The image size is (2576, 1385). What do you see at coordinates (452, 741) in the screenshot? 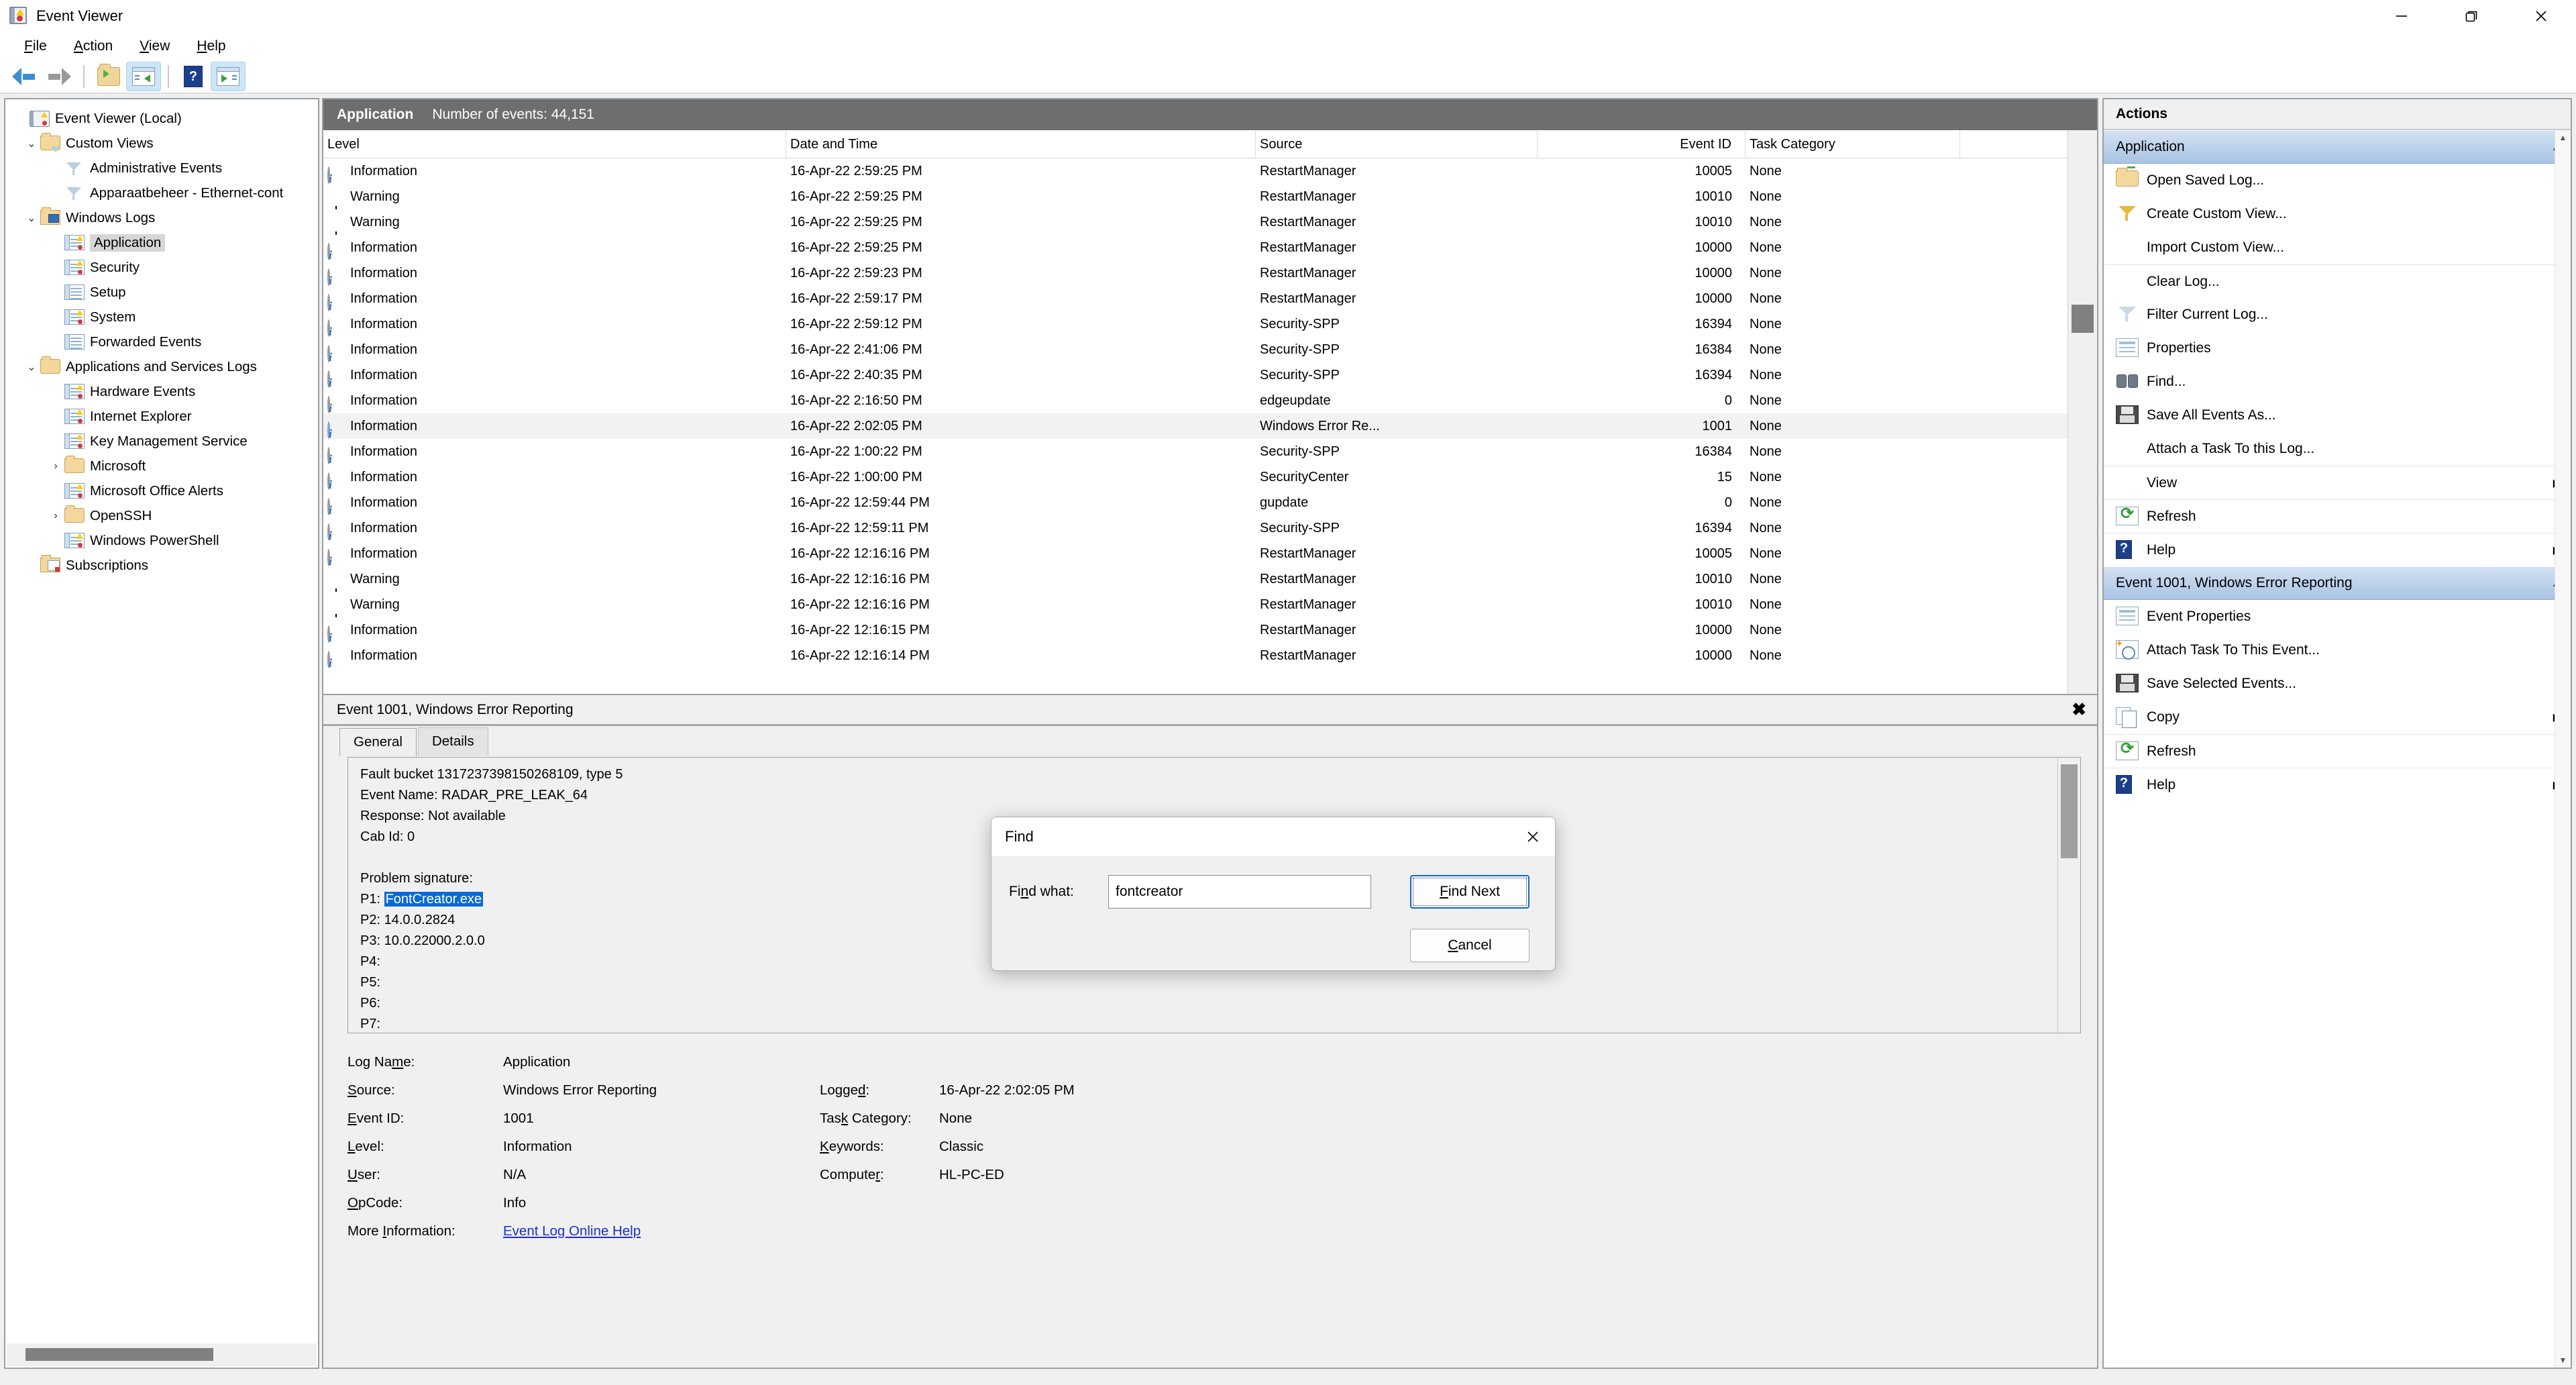
I see `tab-details: Details` at bounding box center [452, 741].